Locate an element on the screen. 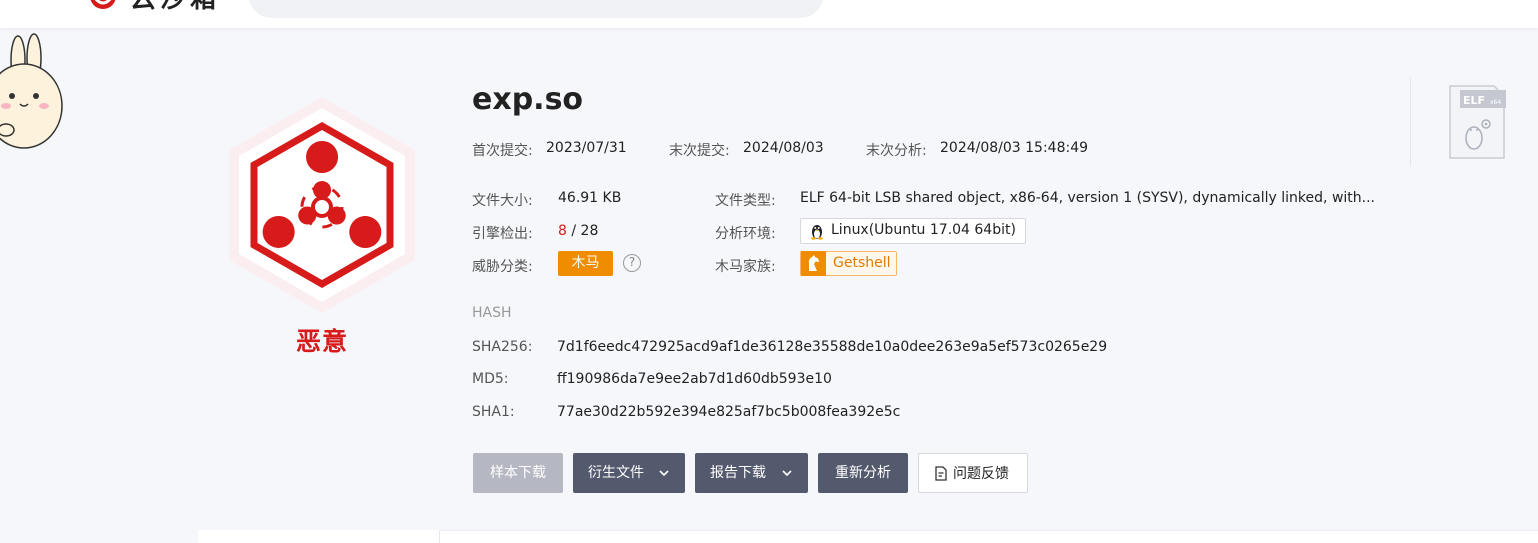 The width and height of the screenshot is (1538, 543). reanalyze-button: 重新分析 is located at coordinates (863, 473).